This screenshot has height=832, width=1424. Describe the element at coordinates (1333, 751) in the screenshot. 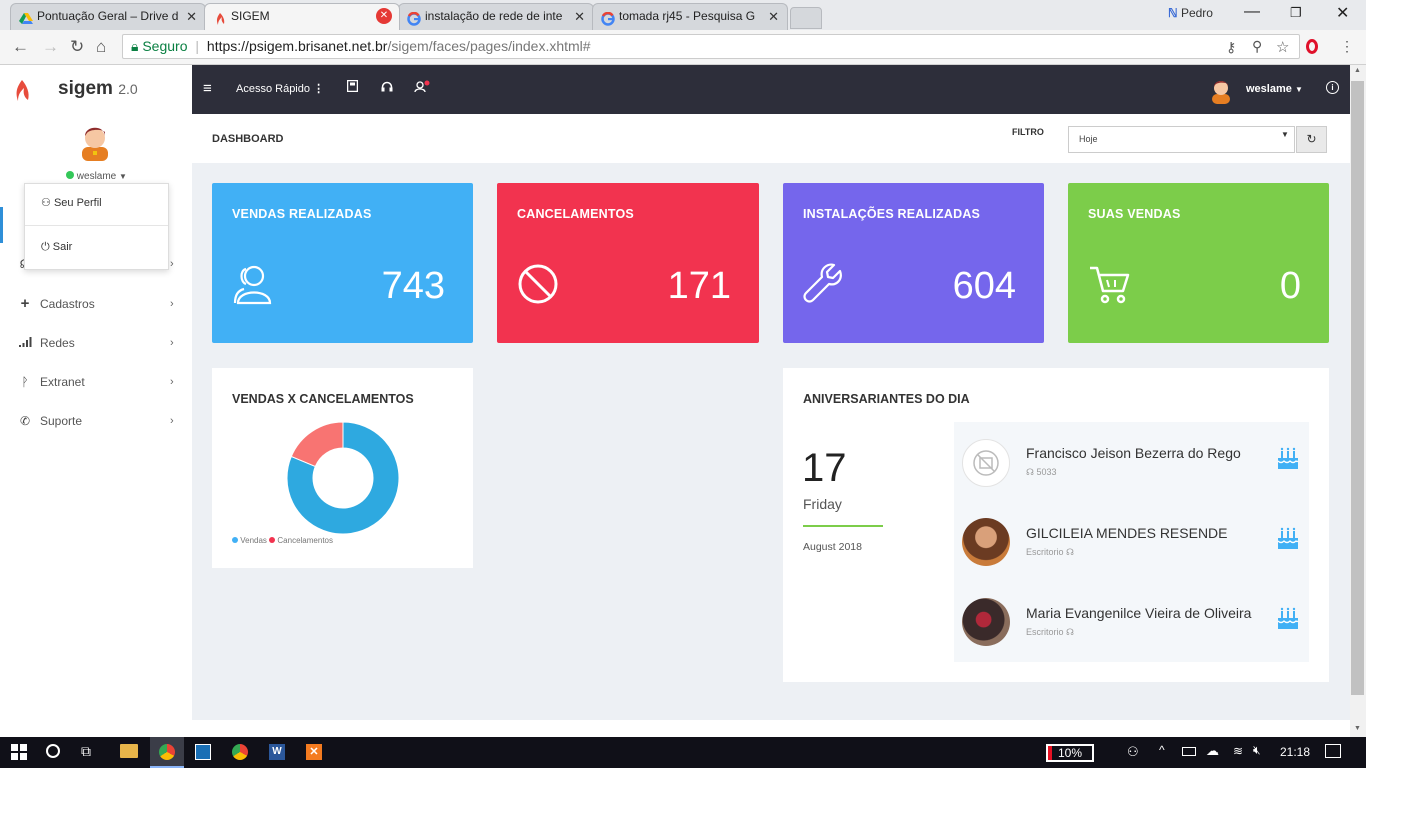

I see `notifications-icon` at that location.